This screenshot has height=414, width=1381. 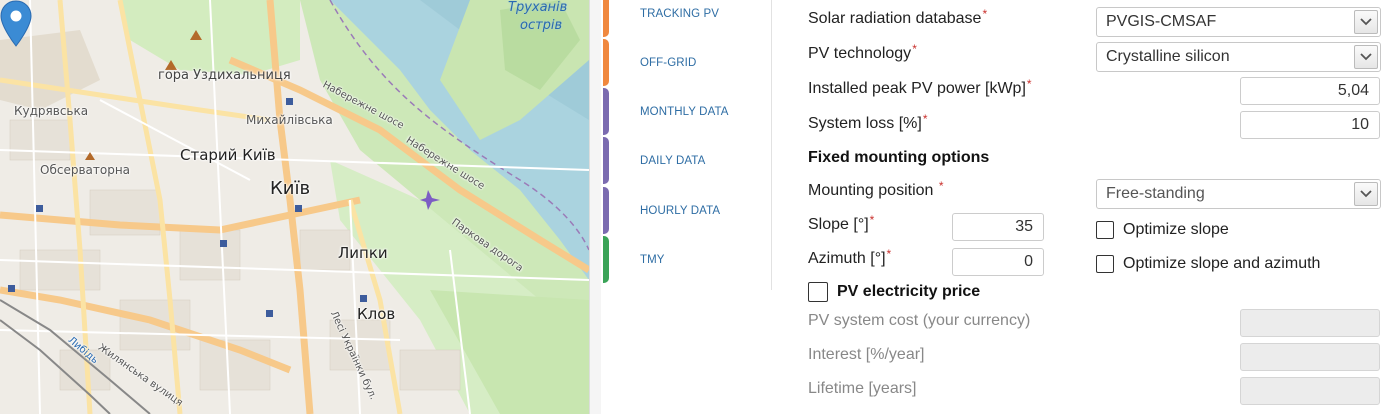 I want to click on location-pin-icon, so click(x=16, y=24).